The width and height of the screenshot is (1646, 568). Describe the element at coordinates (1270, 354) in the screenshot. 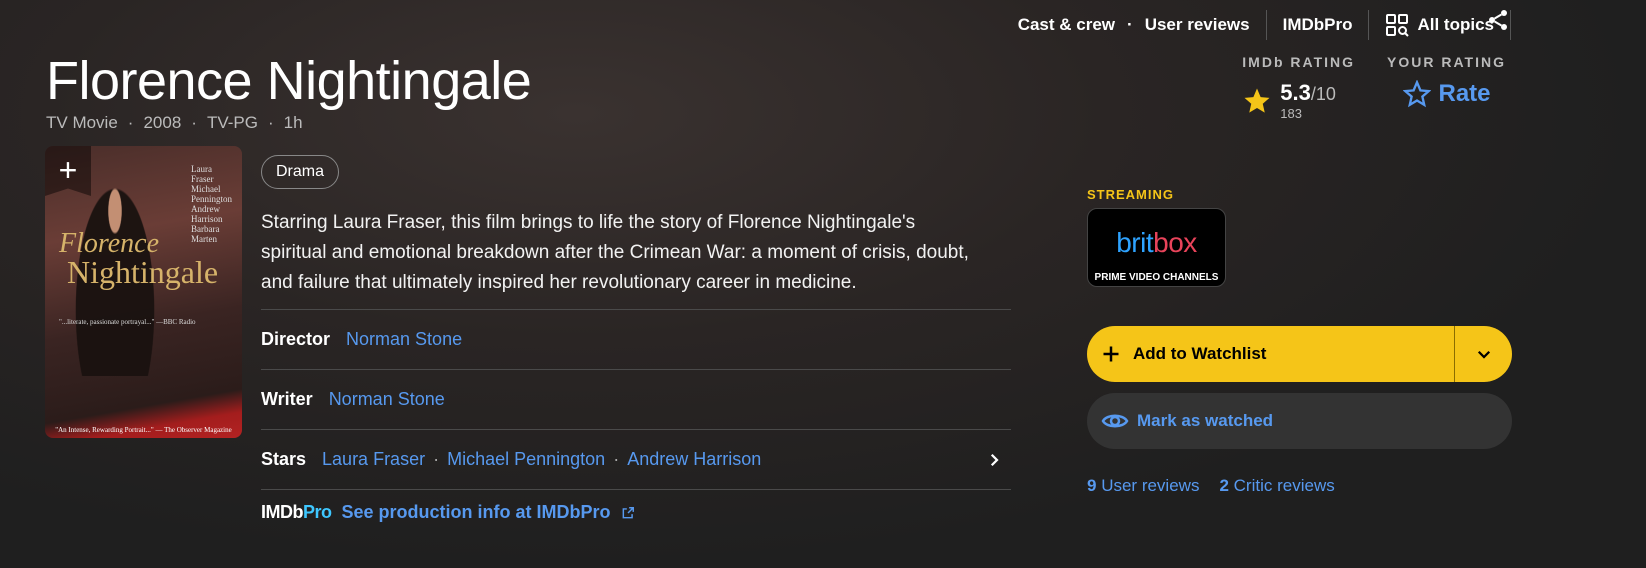

I see `add-to-watchlist-button: Add to Watchlist` at that location.